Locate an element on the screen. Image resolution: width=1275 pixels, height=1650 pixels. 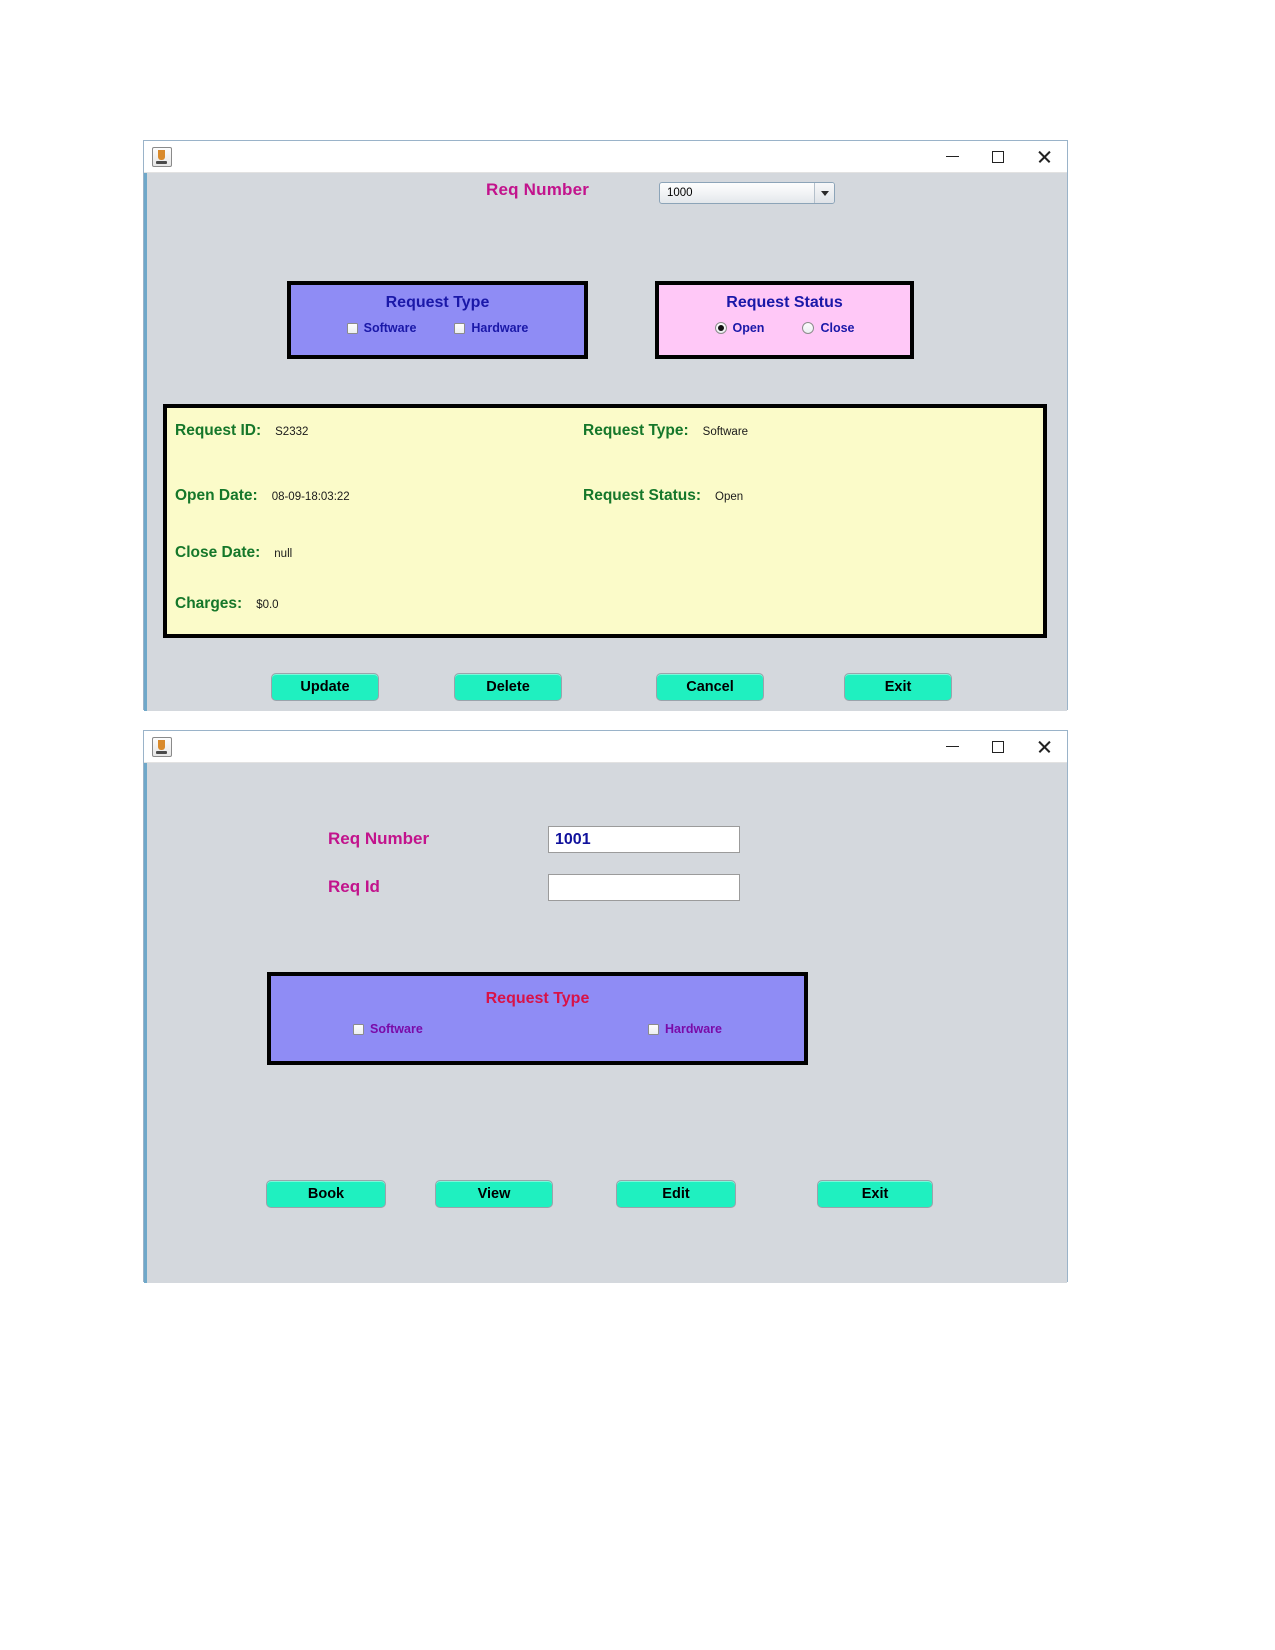
checkbox-hardware-label: Hardware is located at coordinates (500, 328).